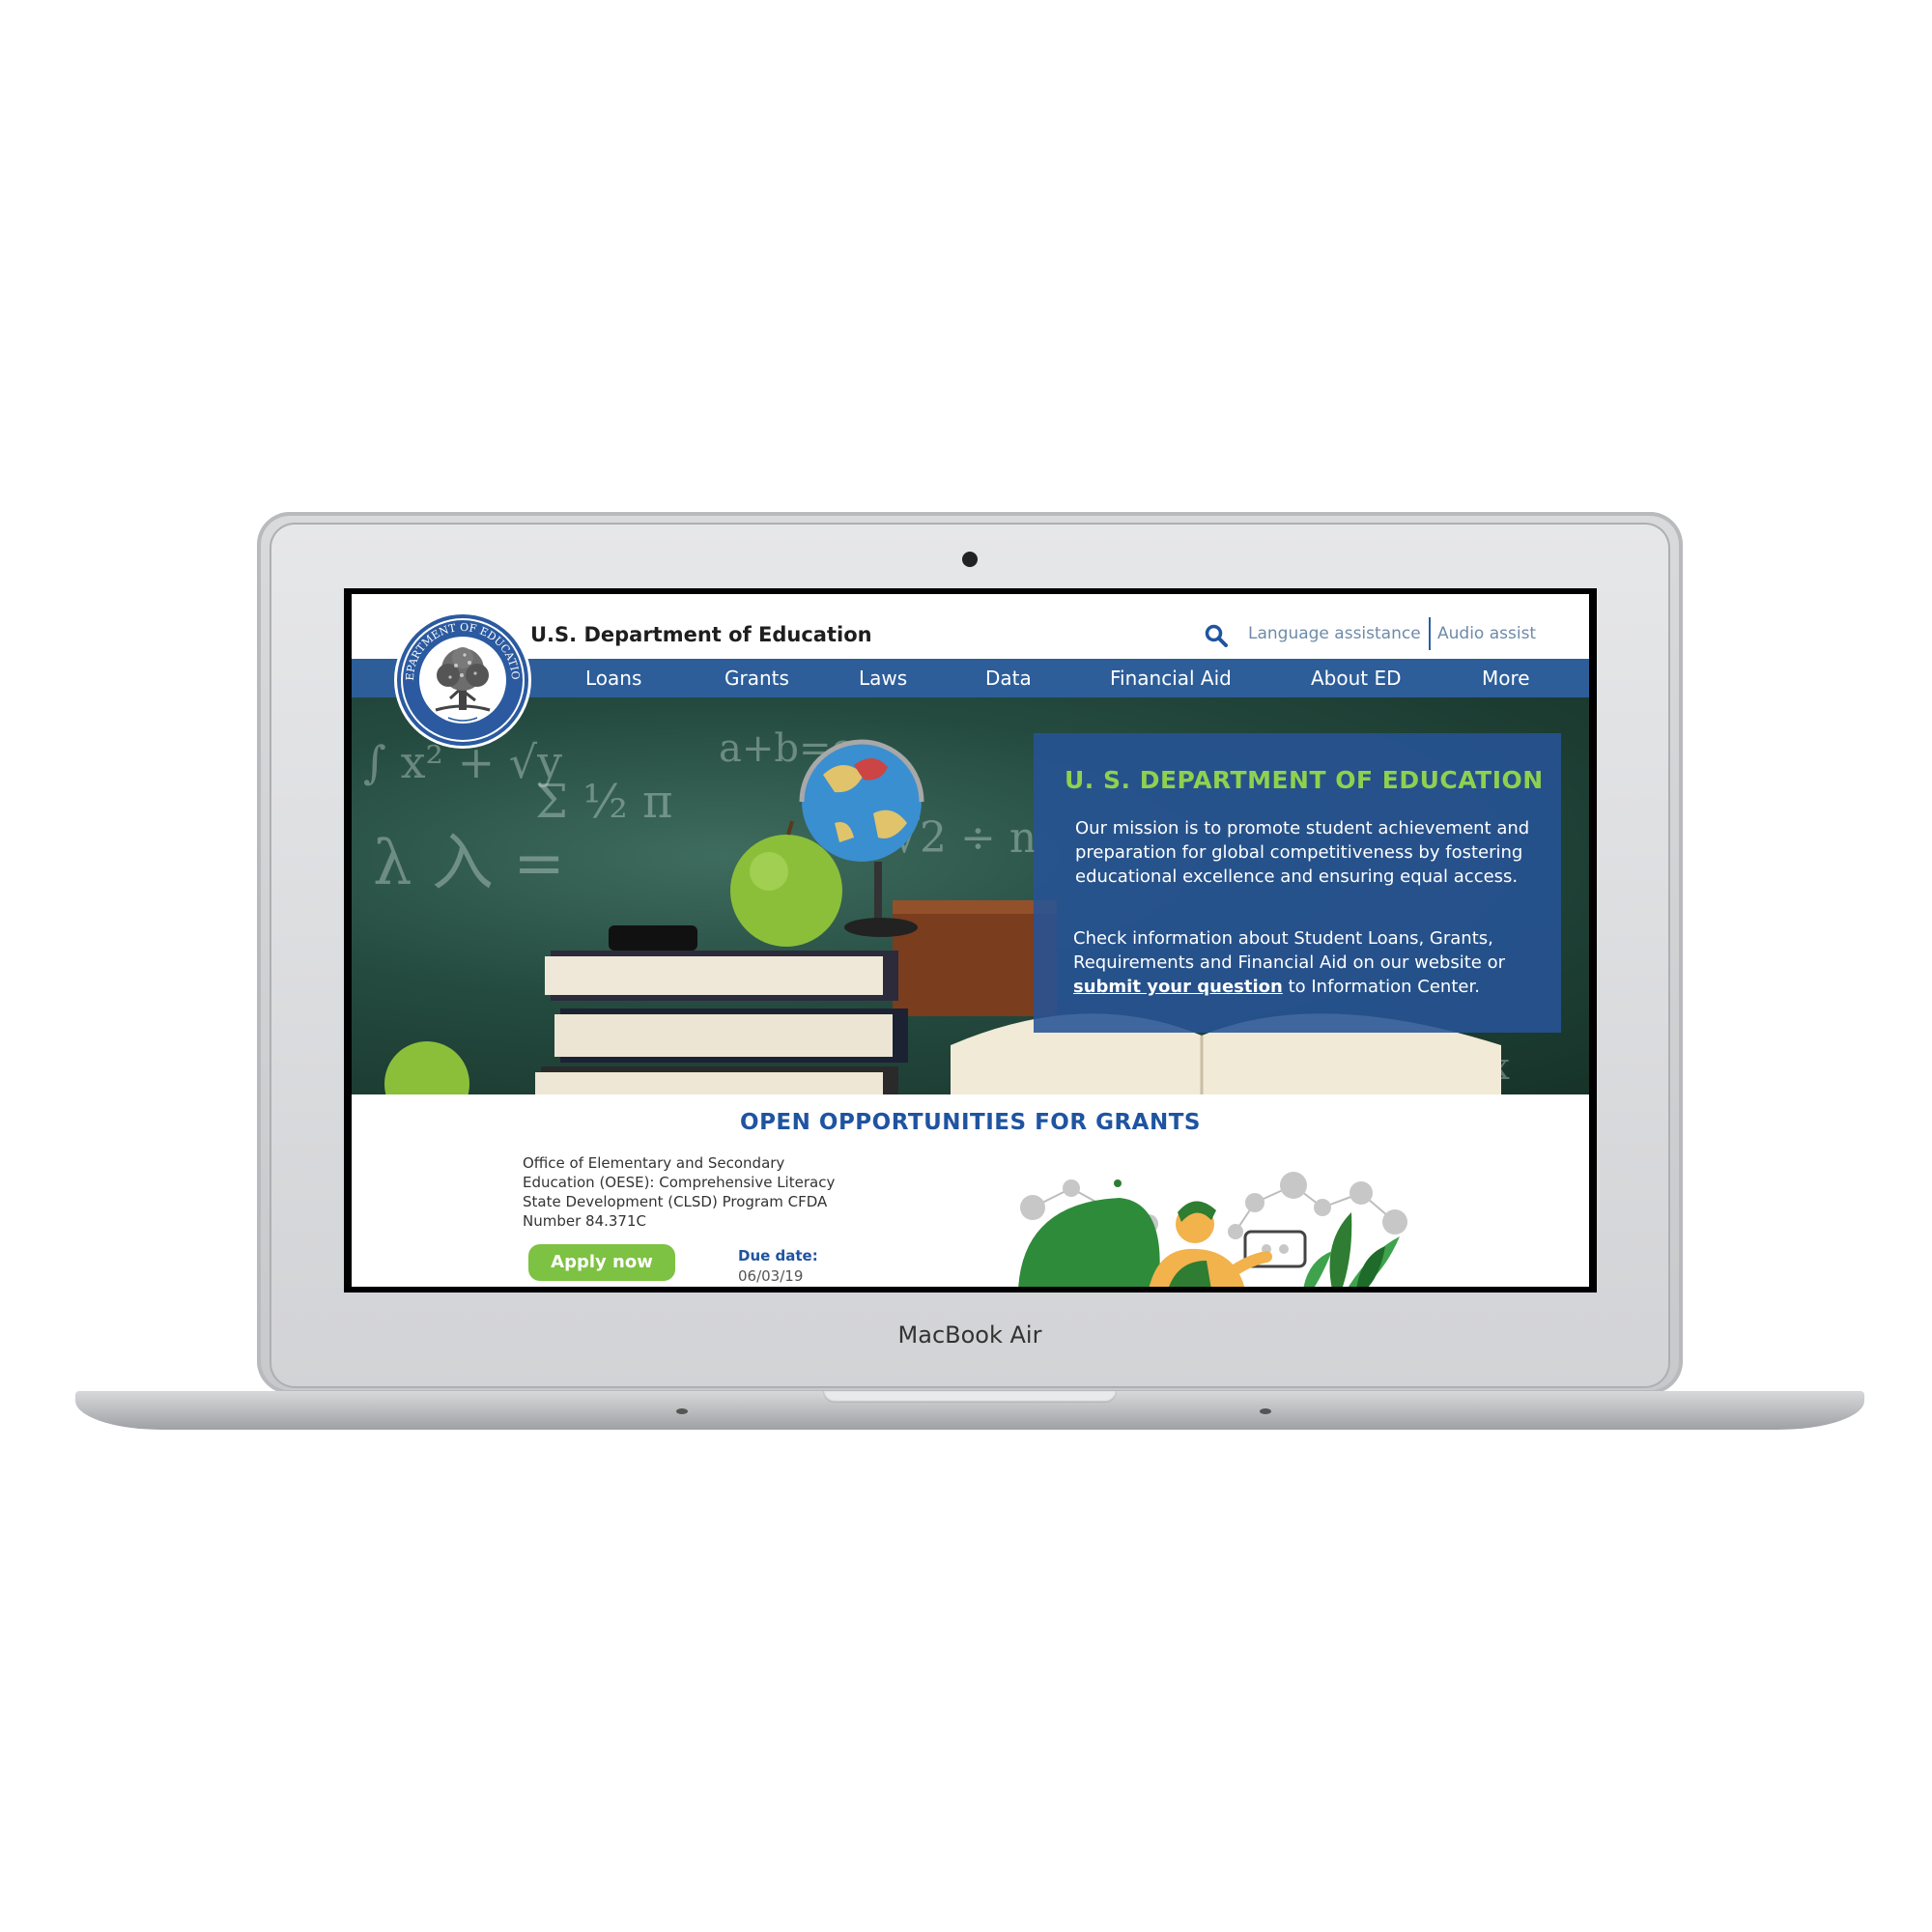 Image resolution: width=1932 pixels, height=1932 pixels. I want to click on apply-now-button: Apply now, so click(601, 1262).